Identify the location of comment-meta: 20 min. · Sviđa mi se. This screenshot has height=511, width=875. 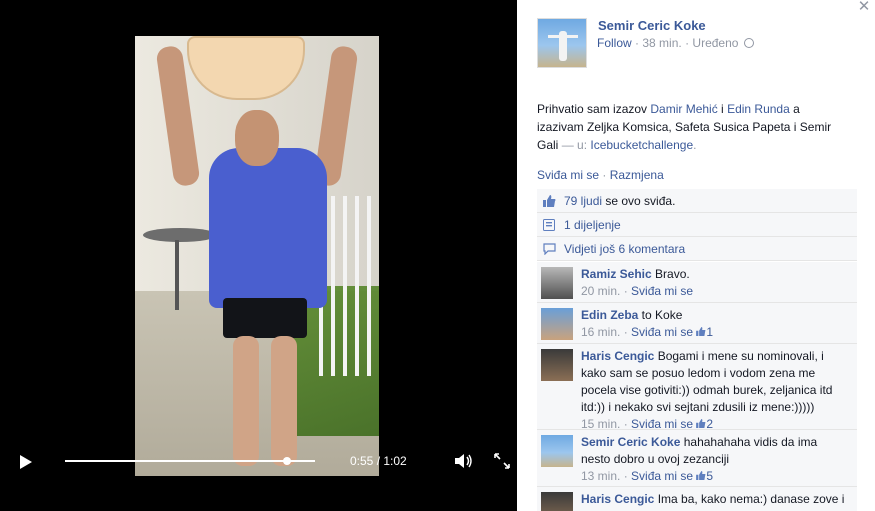
(637, 291).